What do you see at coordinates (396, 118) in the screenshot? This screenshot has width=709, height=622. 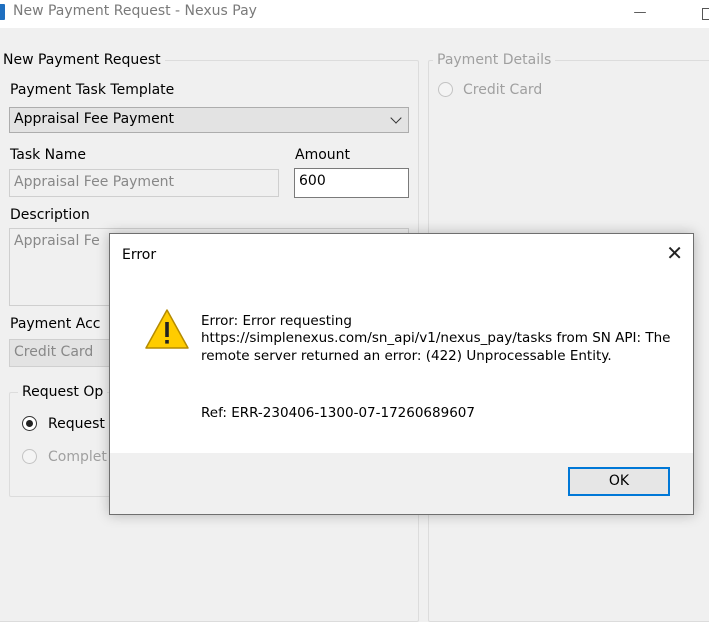 I see `chevron-down-icon` at bounding box center [396, 118].